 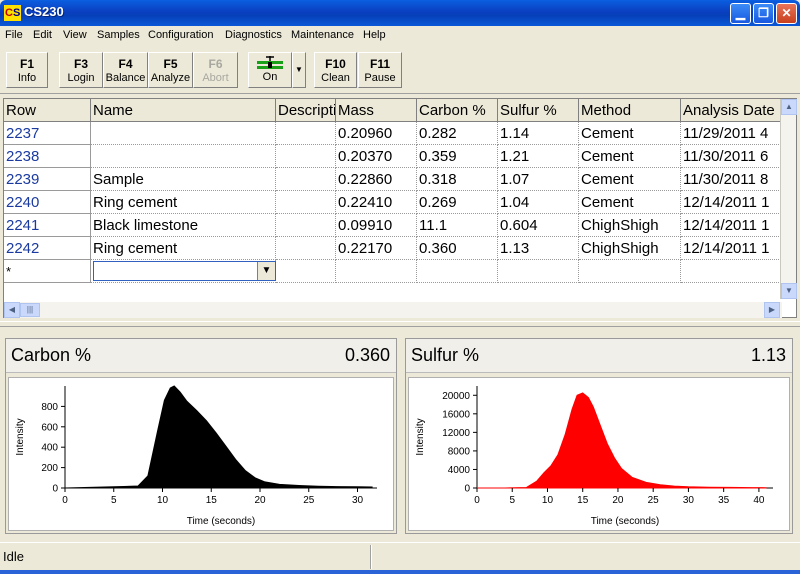 What do you see at coordinates (118, 35) in the screenshot?
I see `menu-samples: Samples` at bounding box center [118, 35].